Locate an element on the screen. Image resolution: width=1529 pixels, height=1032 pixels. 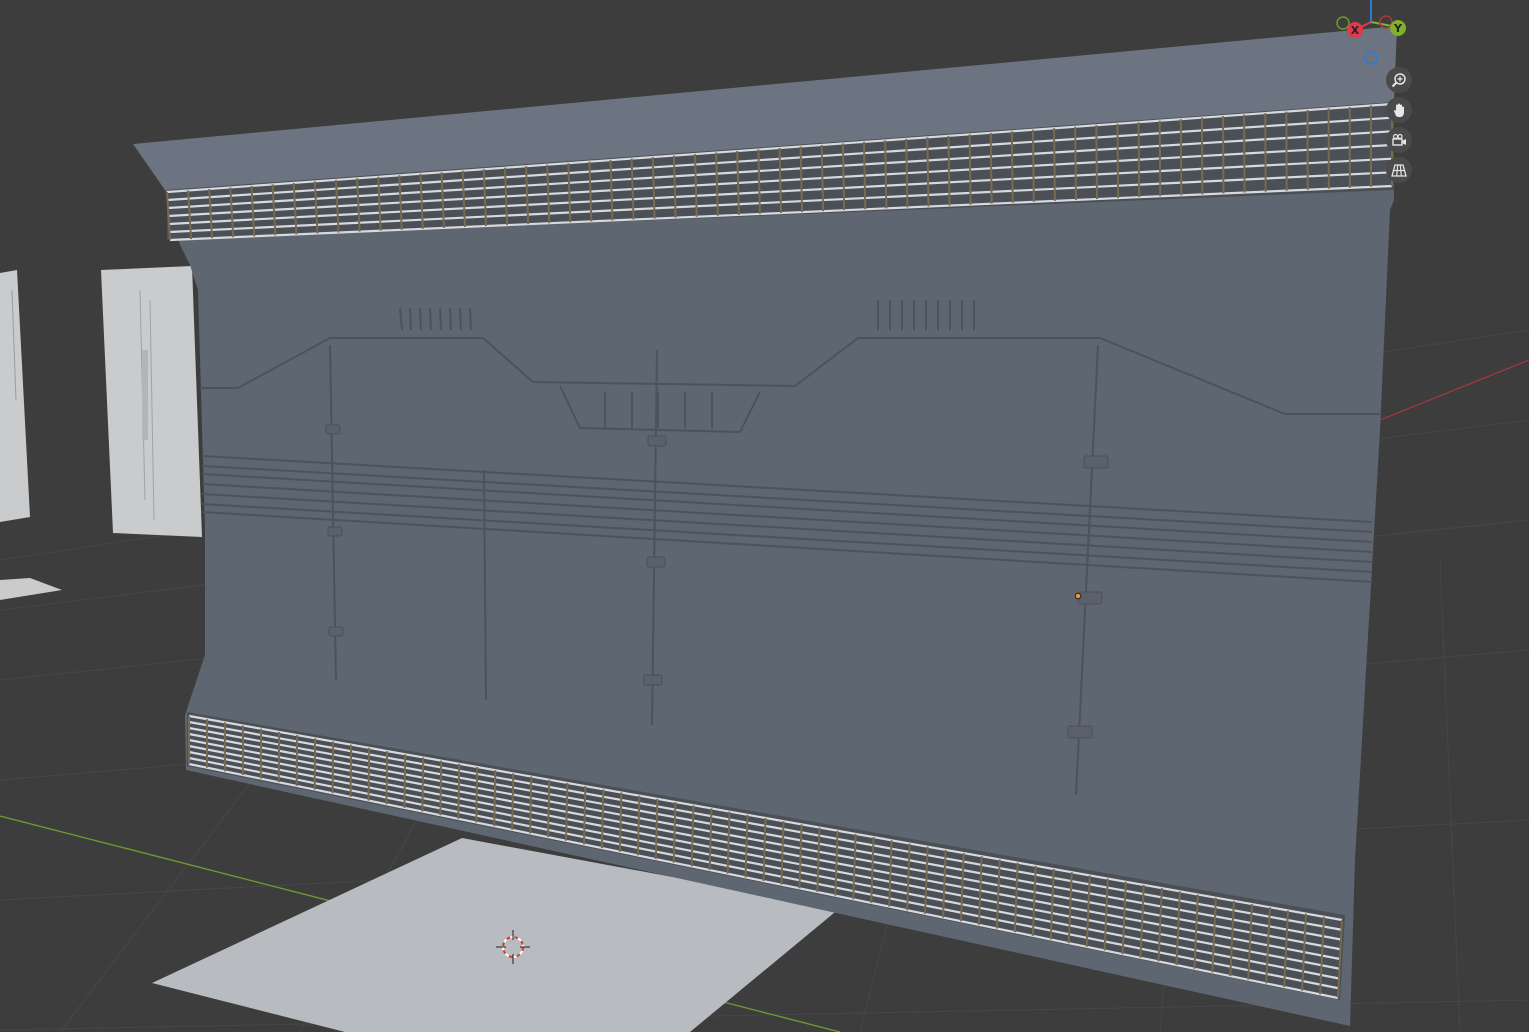
gizmo-y-label: Y is located at coordinates (1398, 28).